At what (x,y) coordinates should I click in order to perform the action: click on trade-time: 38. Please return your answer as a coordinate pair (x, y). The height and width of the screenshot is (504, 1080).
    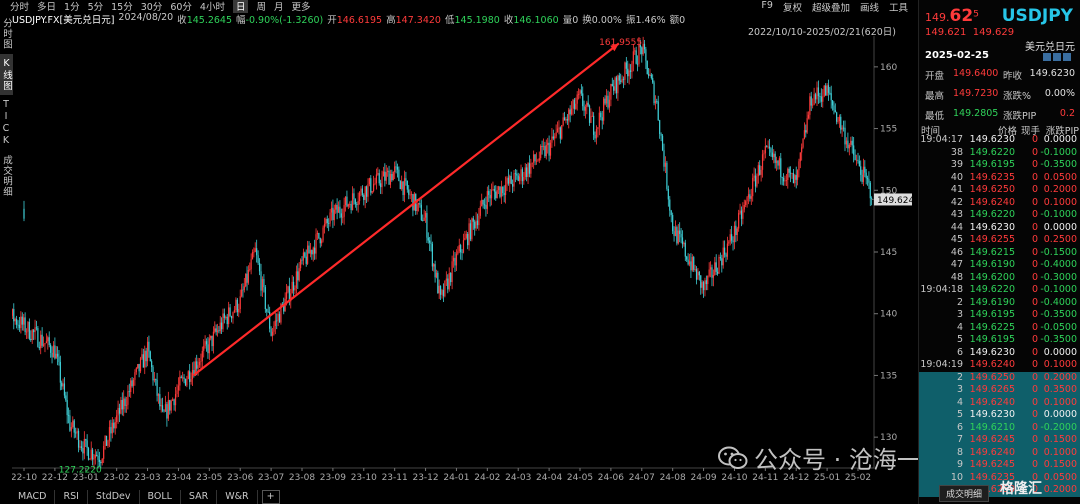
    Looking at the image, I should click on (956, 152).